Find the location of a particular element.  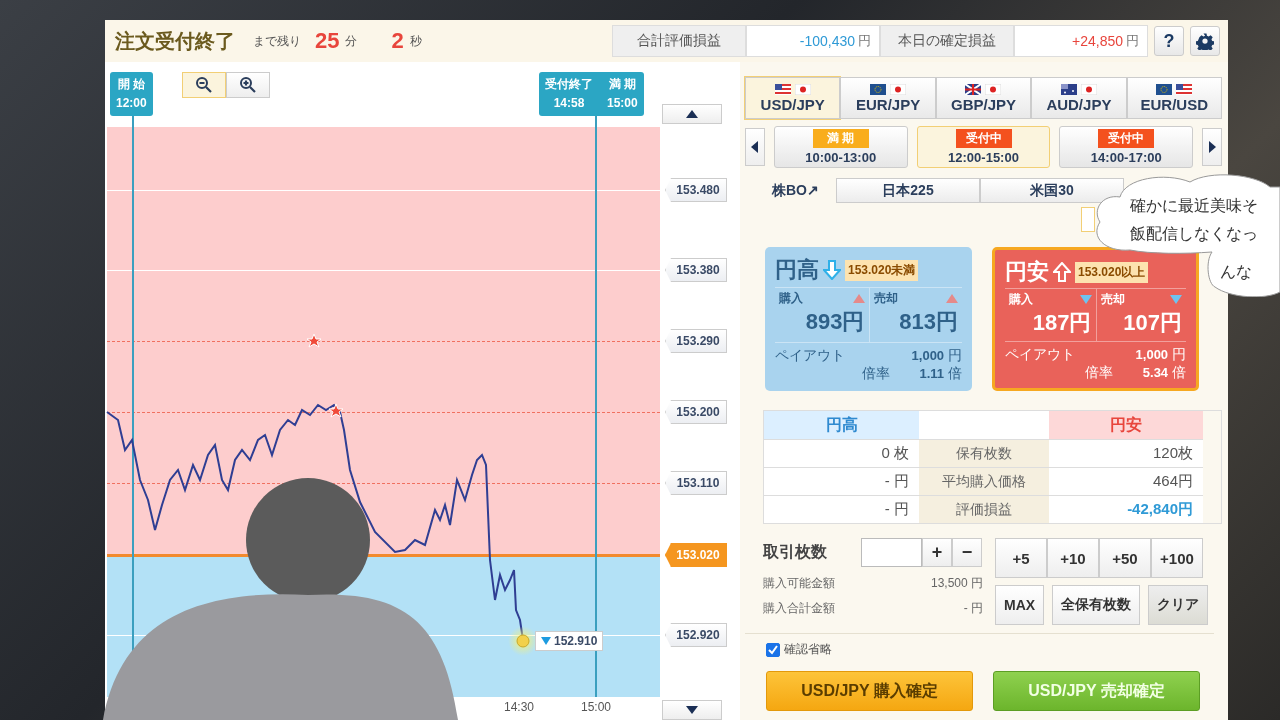

chat-line: 飯配信しなくなっ is located at coordinates (1194, 234).